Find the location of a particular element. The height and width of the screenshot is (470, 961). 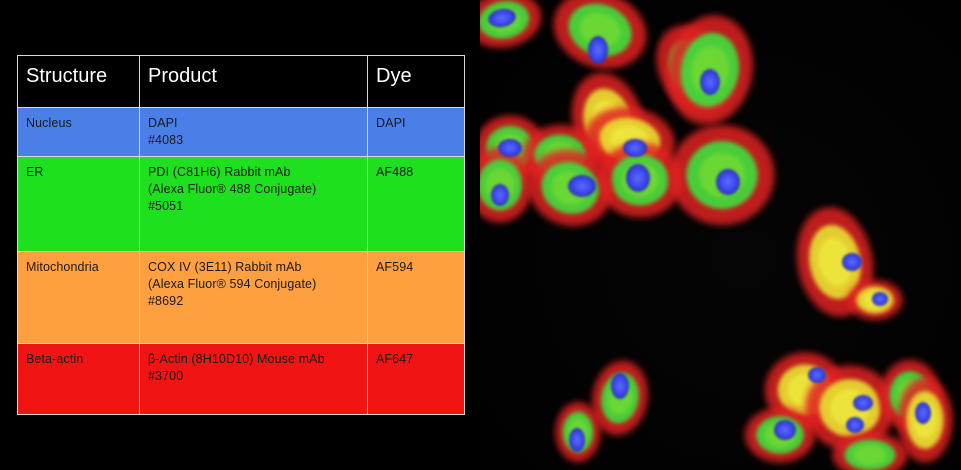

cell is located at coordinates (511, 24).